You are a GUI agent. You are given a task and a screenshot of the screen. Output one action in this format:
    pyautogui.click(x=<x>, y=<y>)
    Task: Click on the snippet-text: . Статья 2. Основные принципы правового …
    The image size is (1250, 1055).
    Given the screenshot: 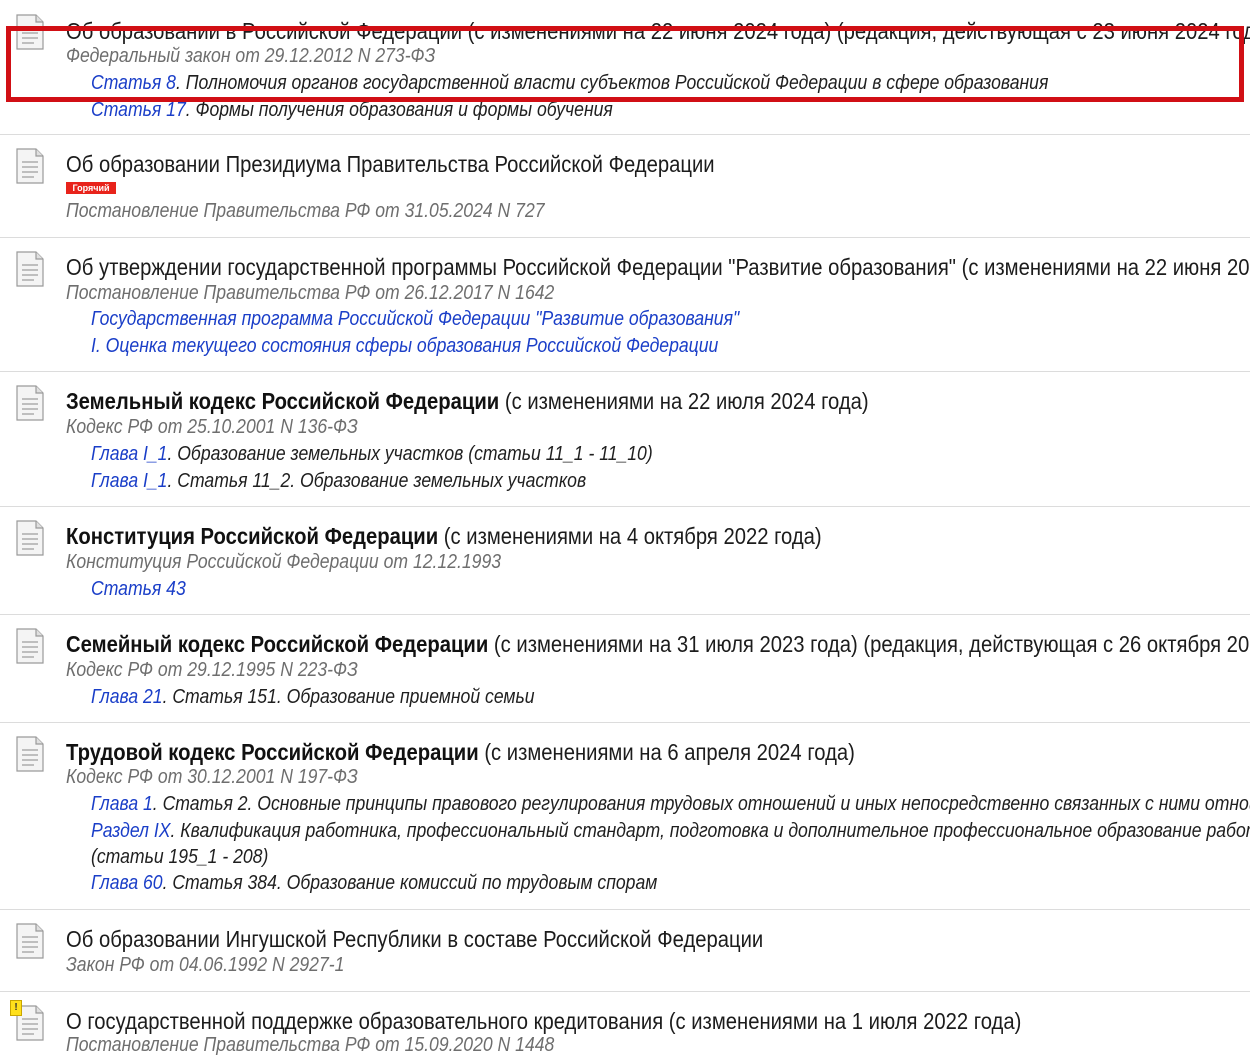 What is the action you would take?
    pyautogui.click(x=701, y=804)
    